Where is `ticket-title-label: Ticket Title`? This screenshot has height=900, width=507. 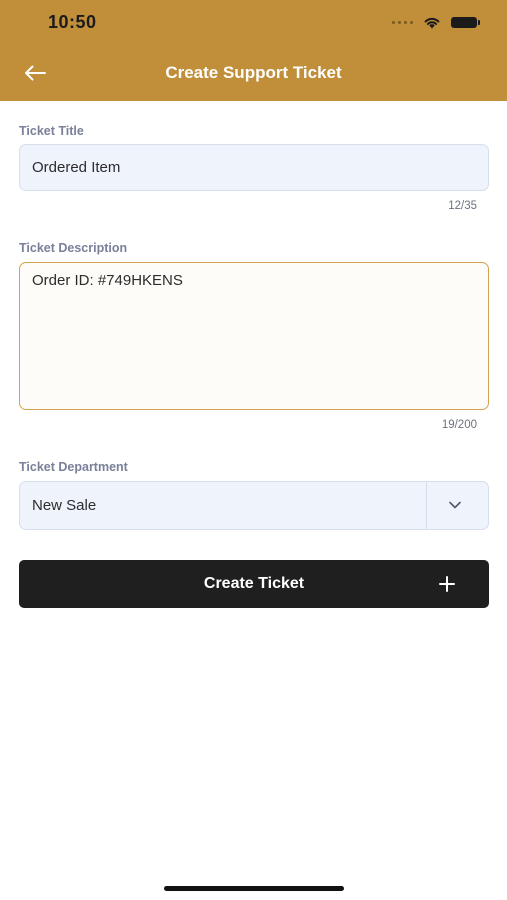 ticket-title-label: Ticket Title is located at coordinates (51, 131).